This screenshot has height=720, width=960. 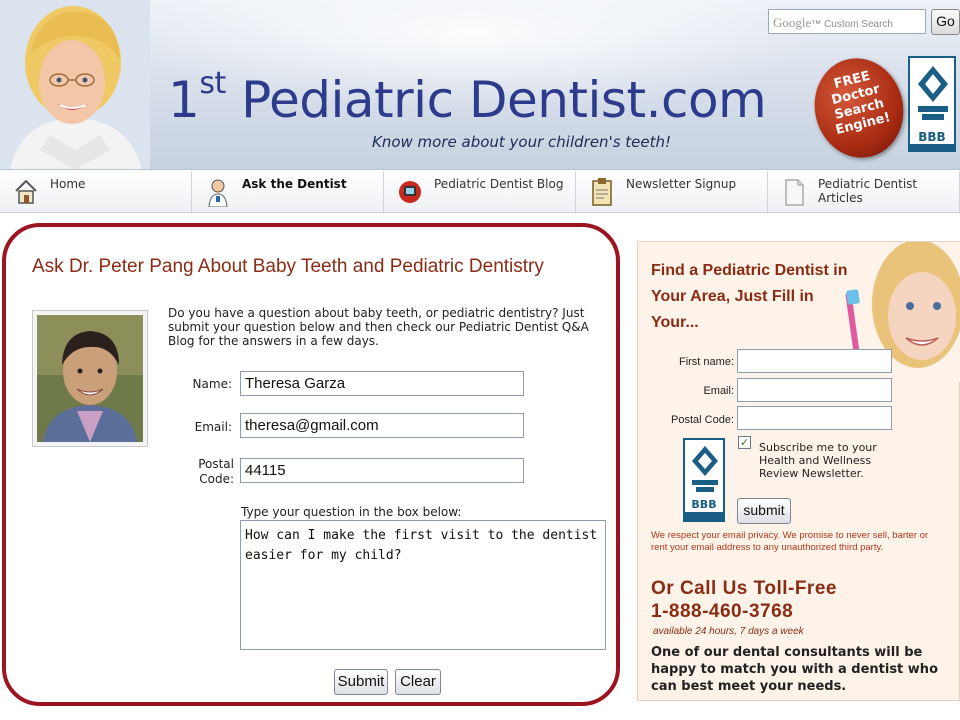 I want to click on sidebar-email-field, so click(x=814, y=390).